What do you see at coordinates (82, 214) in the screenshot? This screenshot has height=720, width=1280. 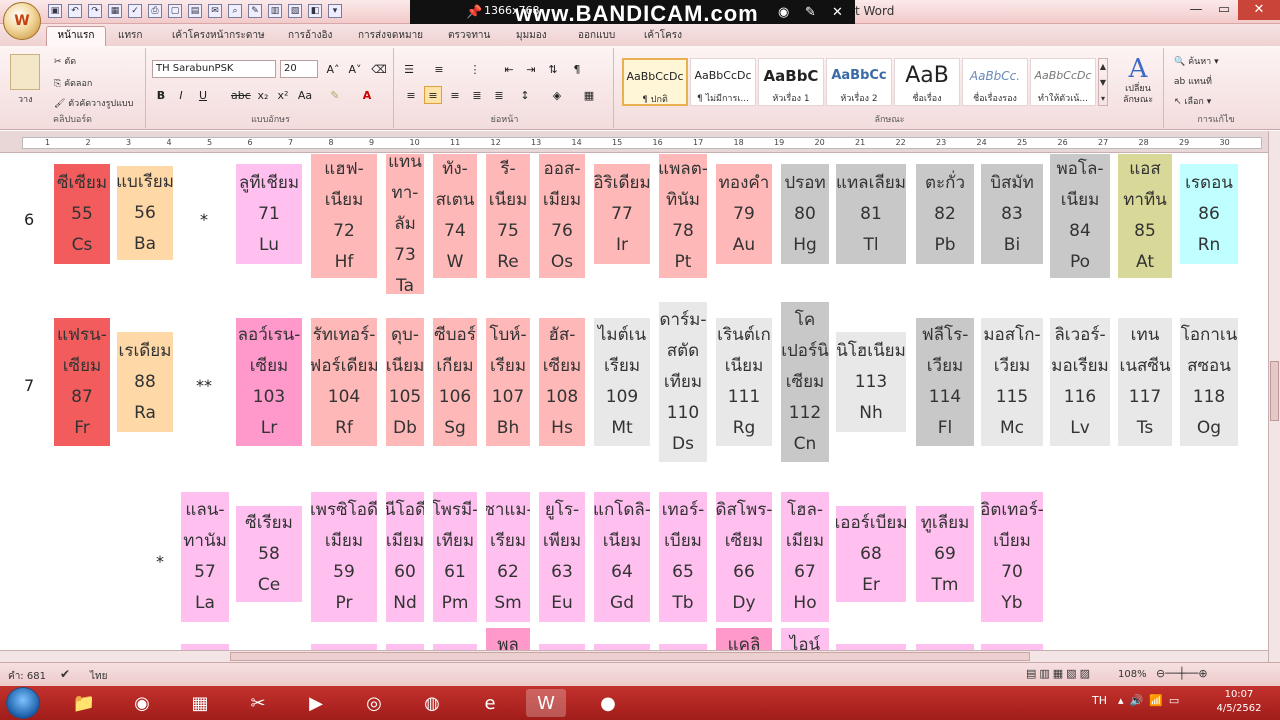 I see `element-cell: ซีเซียม 55 Cs` at bounding box center [82, 214].